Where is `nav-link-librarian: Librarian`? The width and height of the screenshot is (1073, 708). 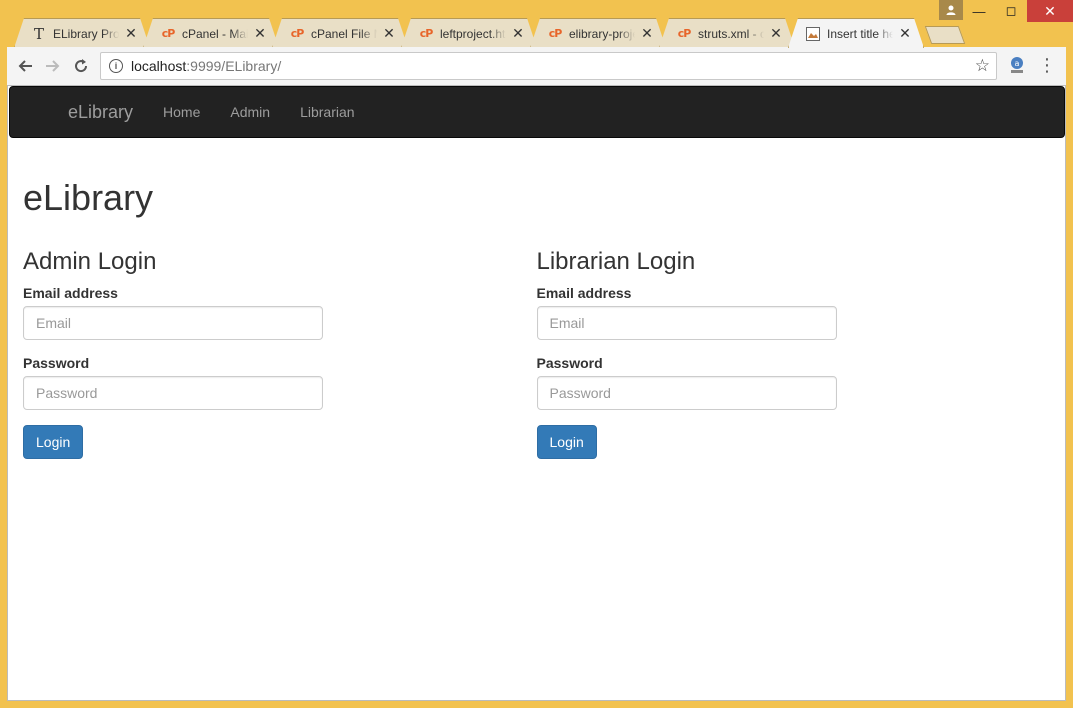 nav-link-librarian: Librarian is located at coordinates (327, 112).